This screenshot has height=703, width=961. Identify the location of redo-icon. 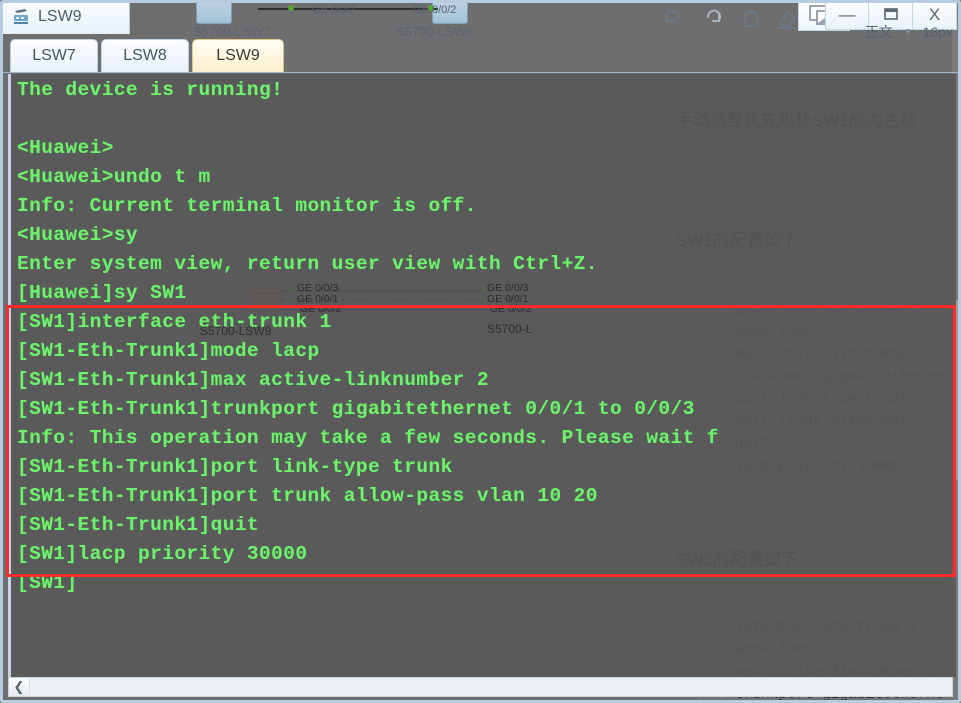
(713, 19).